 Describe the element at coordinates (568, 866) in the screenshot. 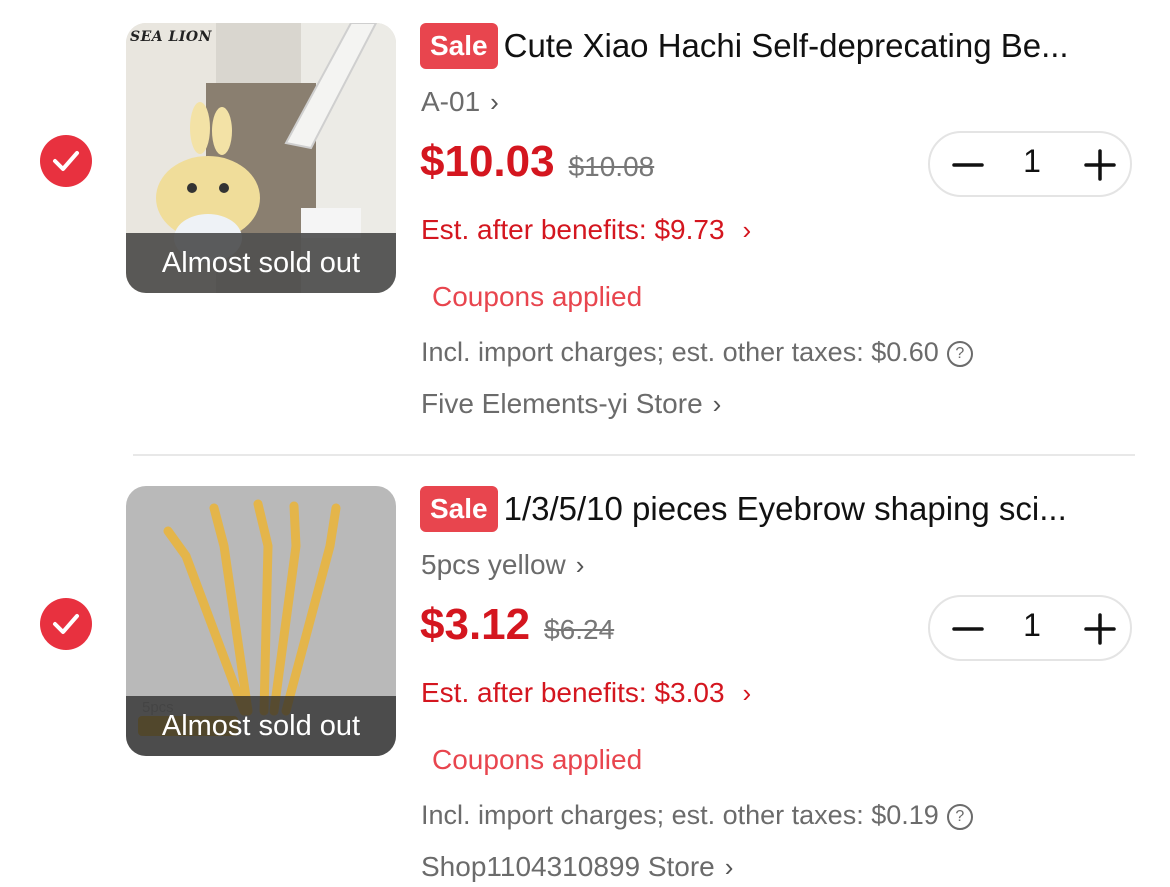

I see `store-name: Shop1104310899 Store` at that location.